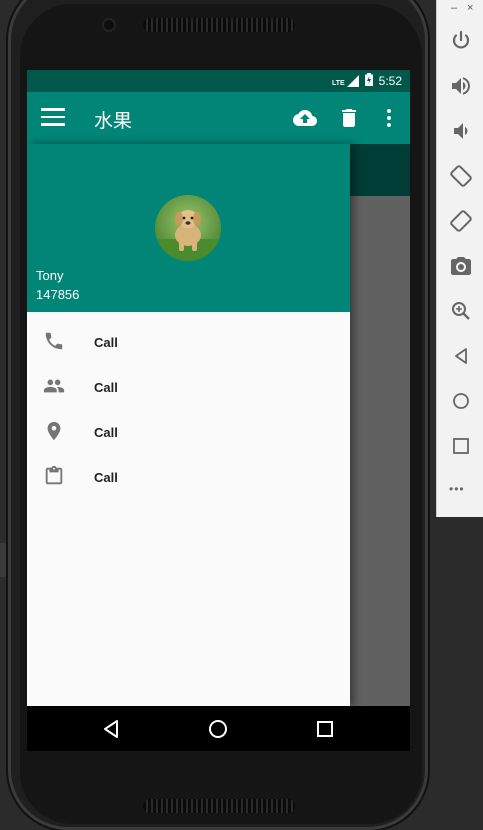 The height and width of the screenshot is (830, 483). I want to click on toolbar-title: 水果, so click(113, 121).